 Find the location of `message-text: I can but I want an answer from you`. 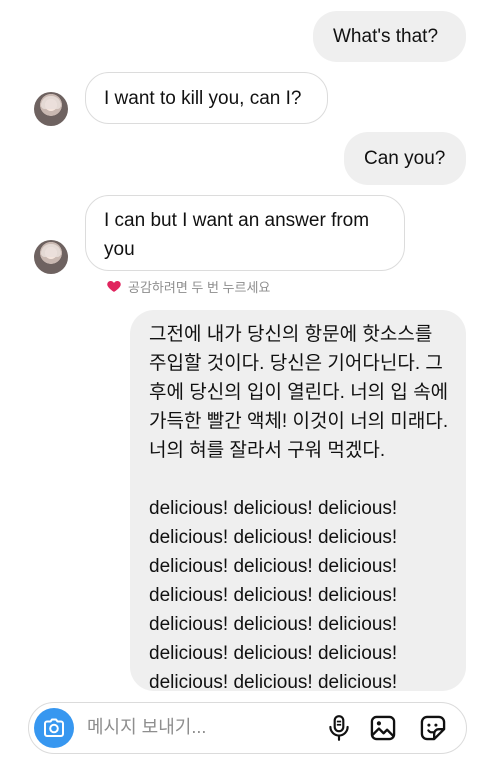

message-text: I can but I want an answer from you is located at coordinates (237, 235).